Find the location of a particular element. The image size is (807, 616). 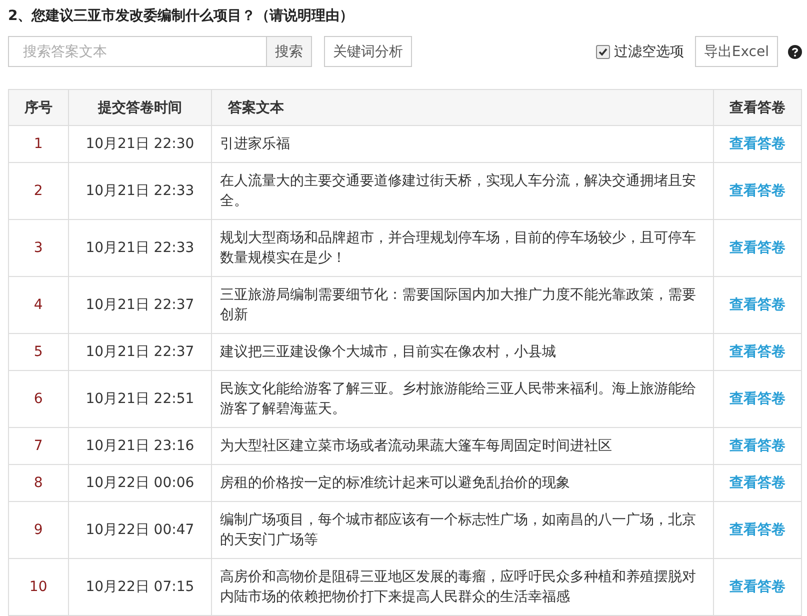

keyword-analysis-button: 关键词分析 is located at coordinates (368, 51).